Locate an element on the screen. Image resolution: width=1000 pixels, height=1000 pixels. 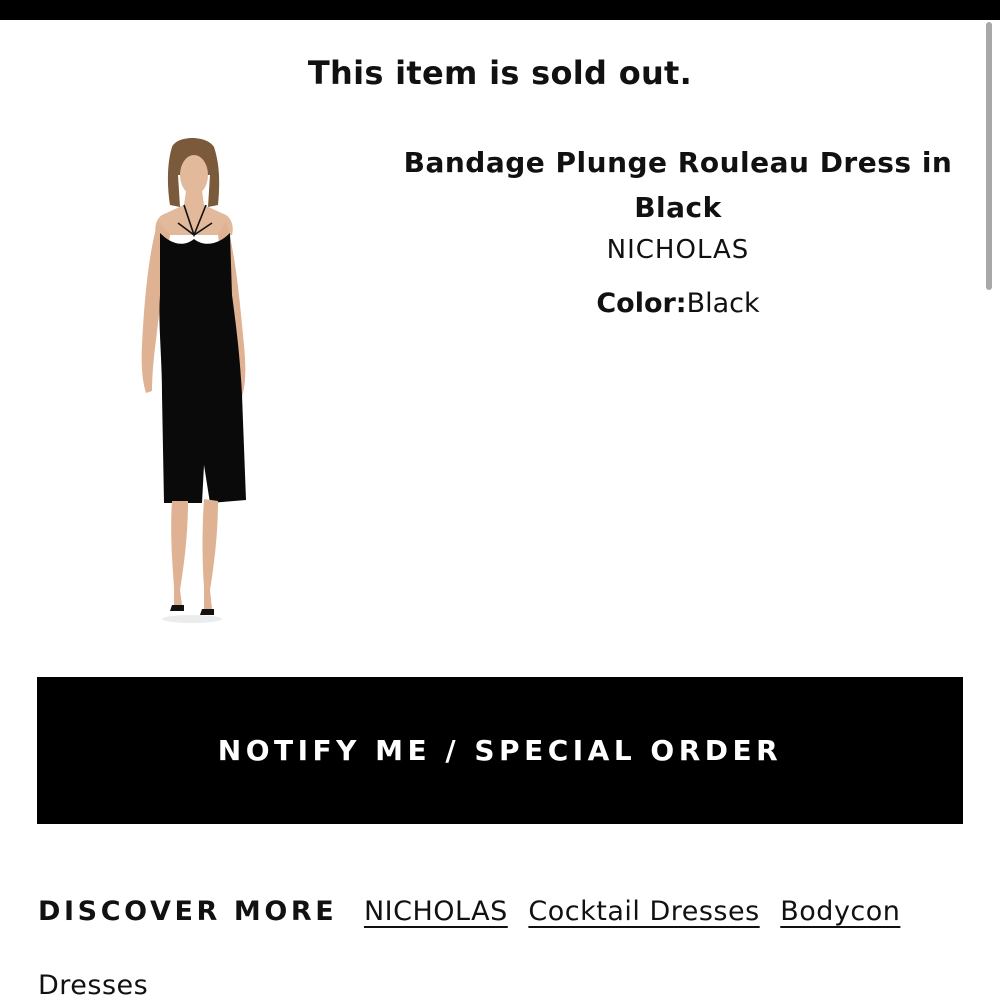
floor-shadow is located at coordinates (192, 619).